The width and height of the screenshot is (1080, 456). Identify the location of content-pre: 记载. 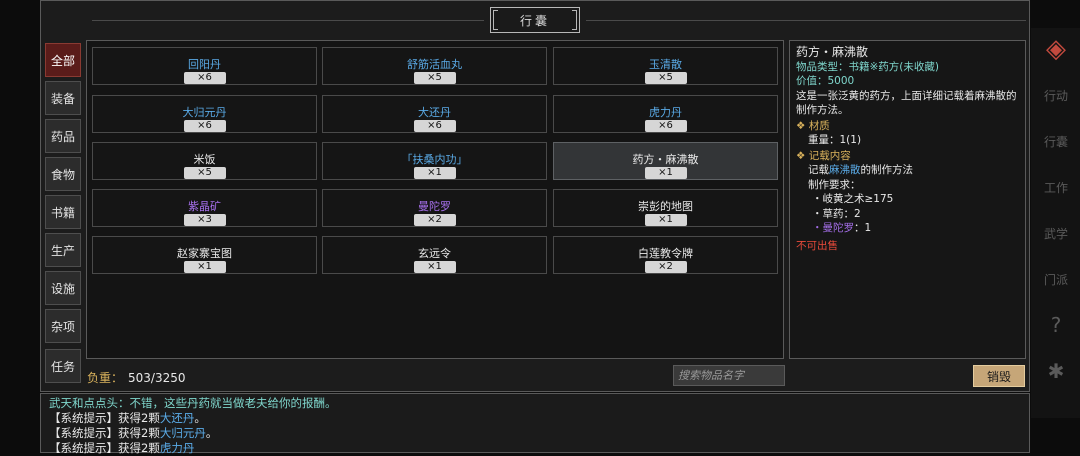
(818, 170).